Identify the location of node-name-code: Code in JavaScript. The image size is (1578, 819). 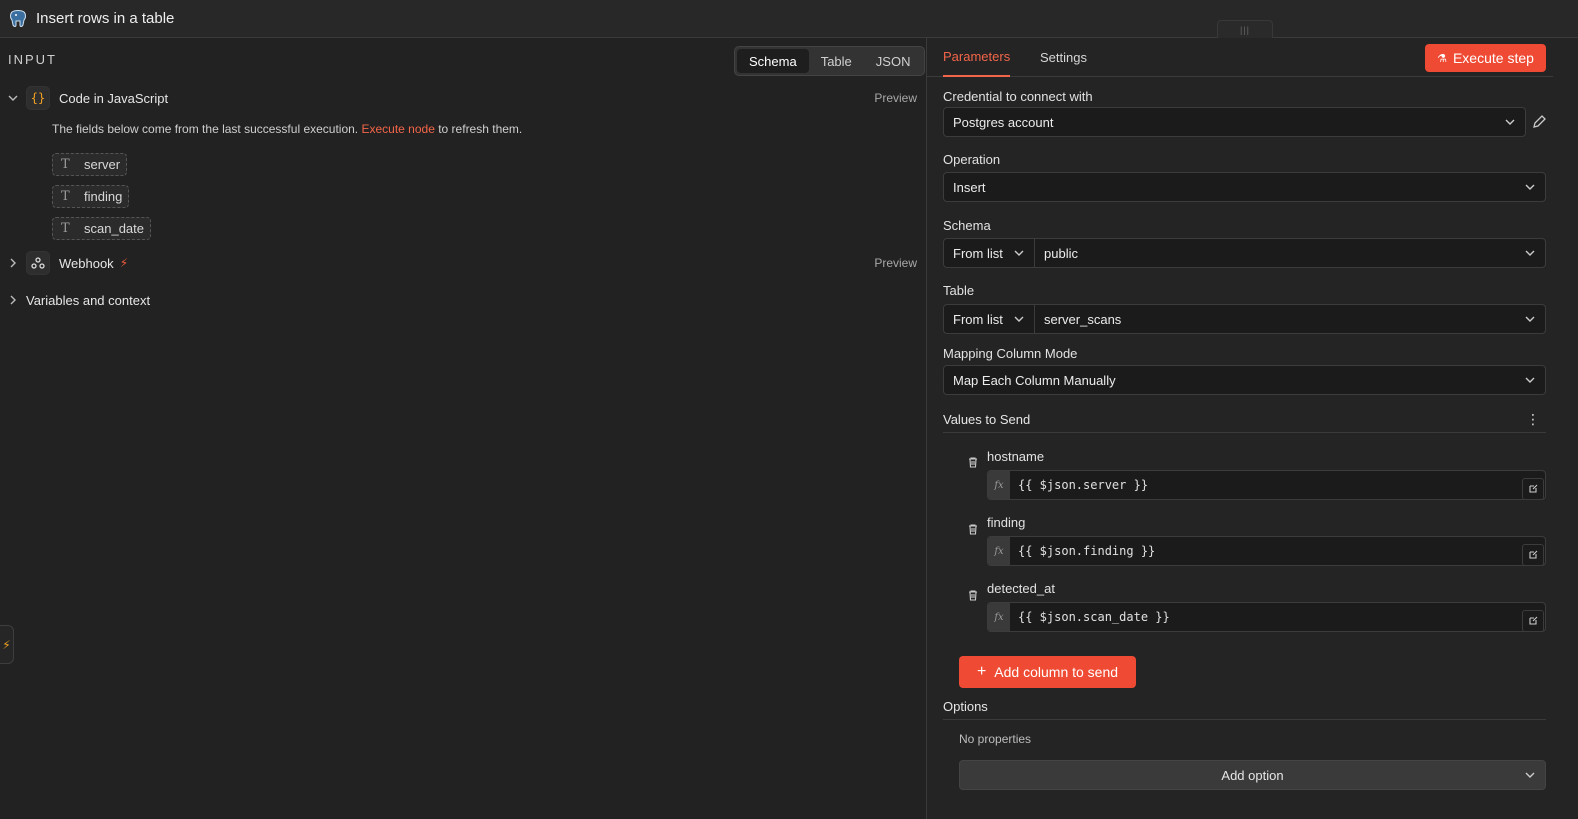
(114, 98).